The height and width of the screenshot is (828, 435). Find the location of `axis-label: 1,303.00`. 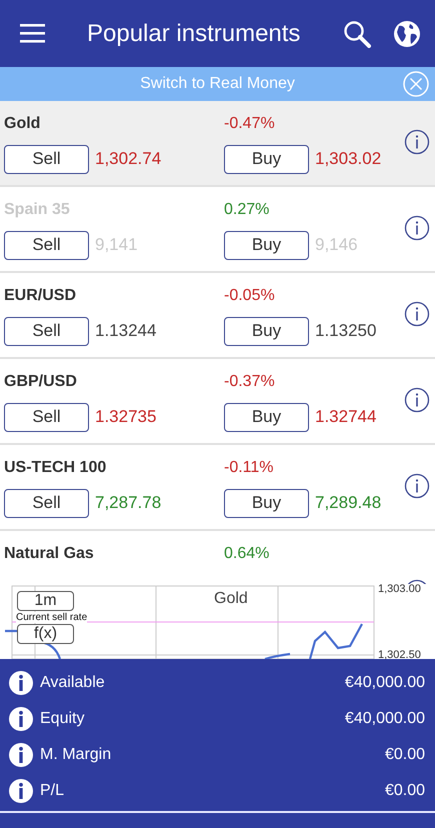

axis-label: 1,303.00 is located at coordinates (399, 589).